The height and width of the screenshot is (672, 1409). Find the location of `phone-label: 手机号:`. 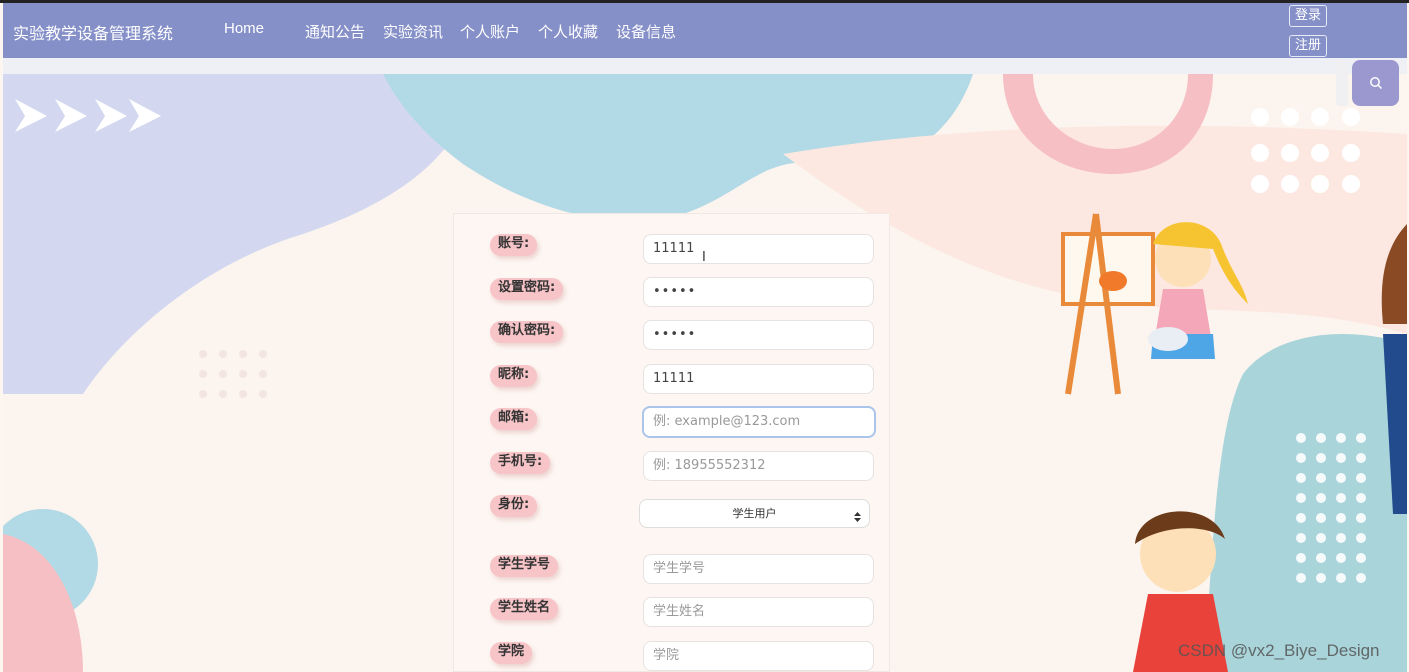

phone-label: 手机号: is located at coordinates (520, 463).